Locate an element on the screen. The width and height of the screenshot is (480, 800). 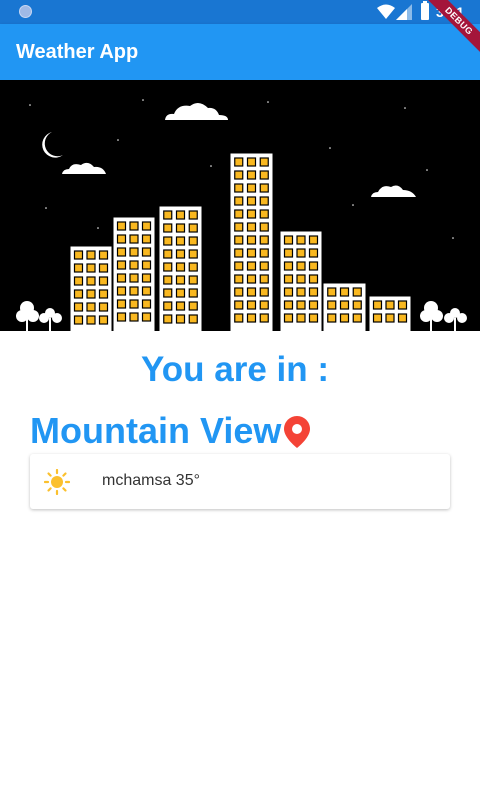
location-pin-icon is located at coordinates (297, 432).